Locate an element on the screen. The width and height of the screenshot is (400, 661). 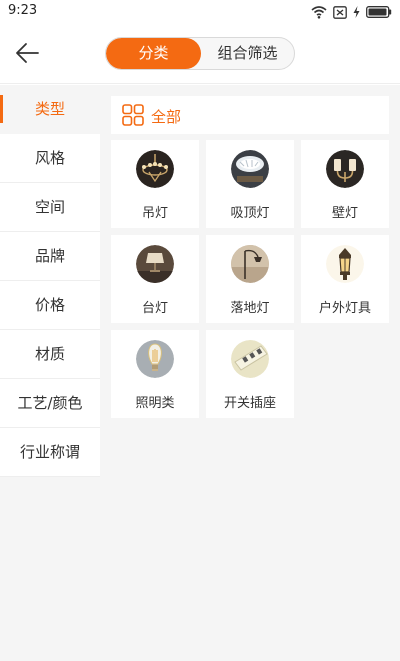
tab-combined-filter: 组合筛选 is located at coordinates (247, 53).